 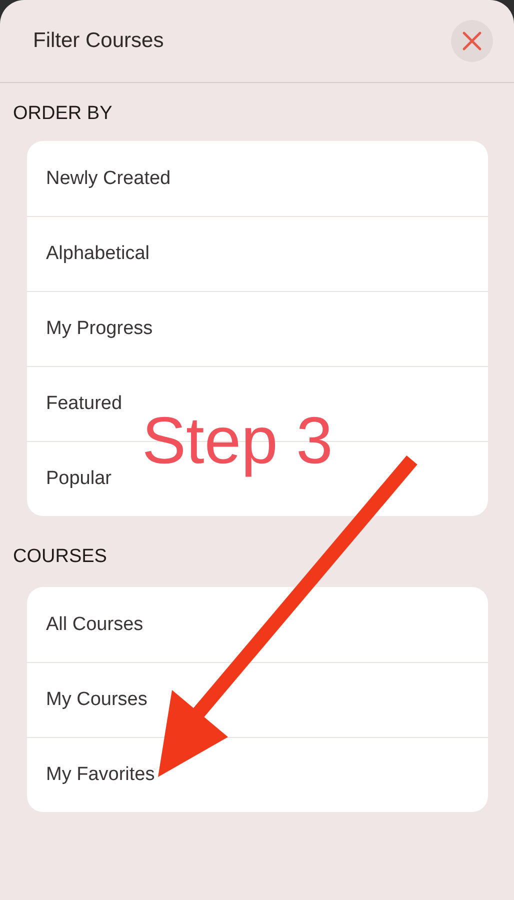 I want to click on close-icon, so click(x=472, y=41).